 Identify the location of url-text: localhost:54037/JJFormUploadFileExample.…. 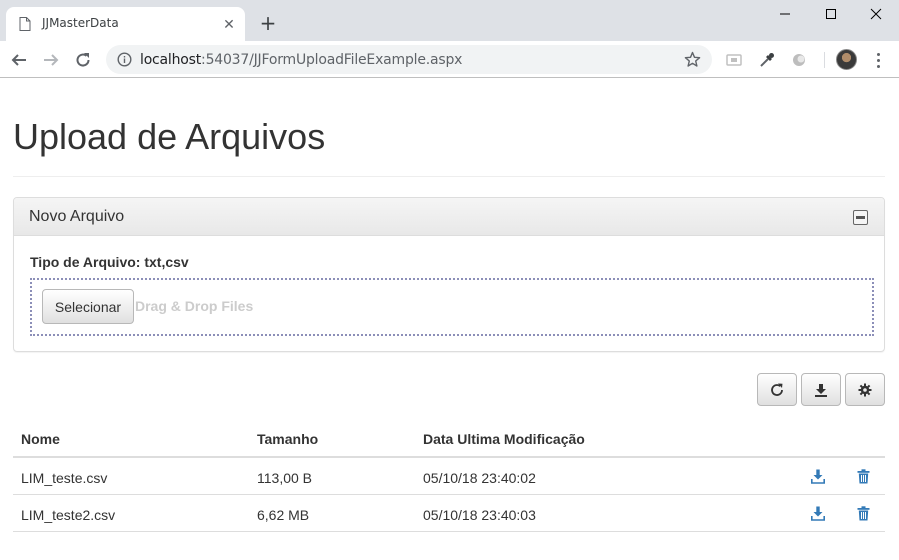
(301, 60).